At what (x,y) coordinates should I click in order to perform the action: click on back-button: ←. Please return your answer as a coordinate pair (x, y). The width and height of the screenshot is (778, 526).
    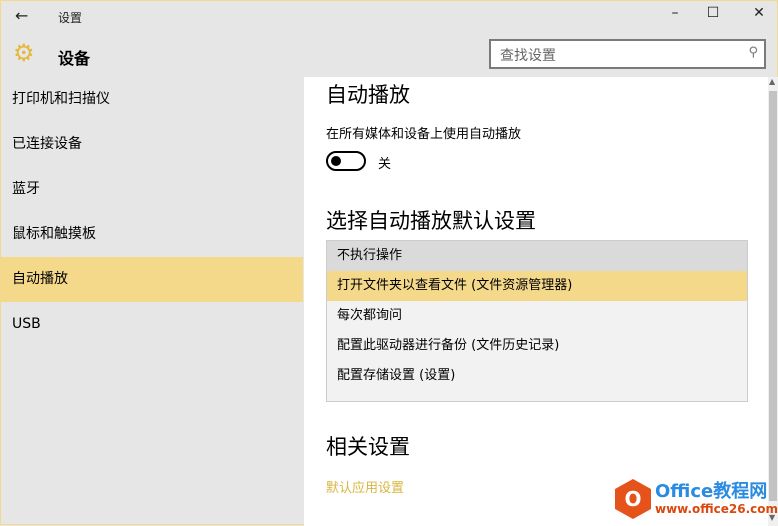
    Looking at the image, I should click on (21, 15).